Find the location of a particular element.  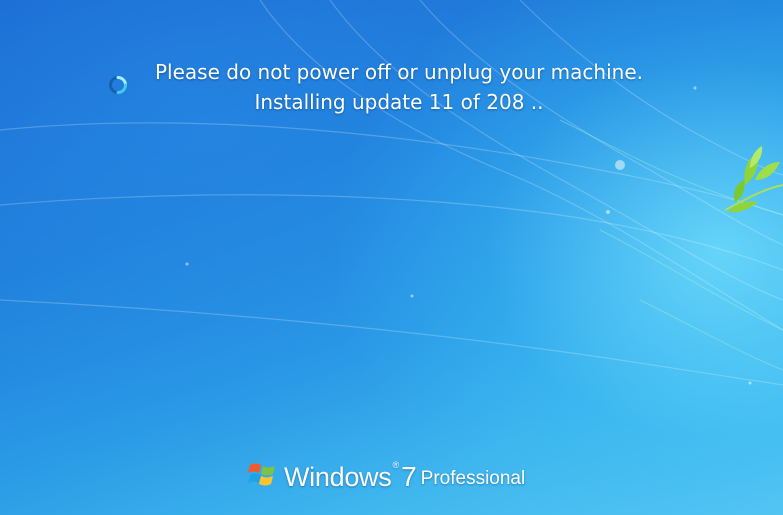

windows-branding: Windows ® 7 Professional is located at coordinates (386, 472).